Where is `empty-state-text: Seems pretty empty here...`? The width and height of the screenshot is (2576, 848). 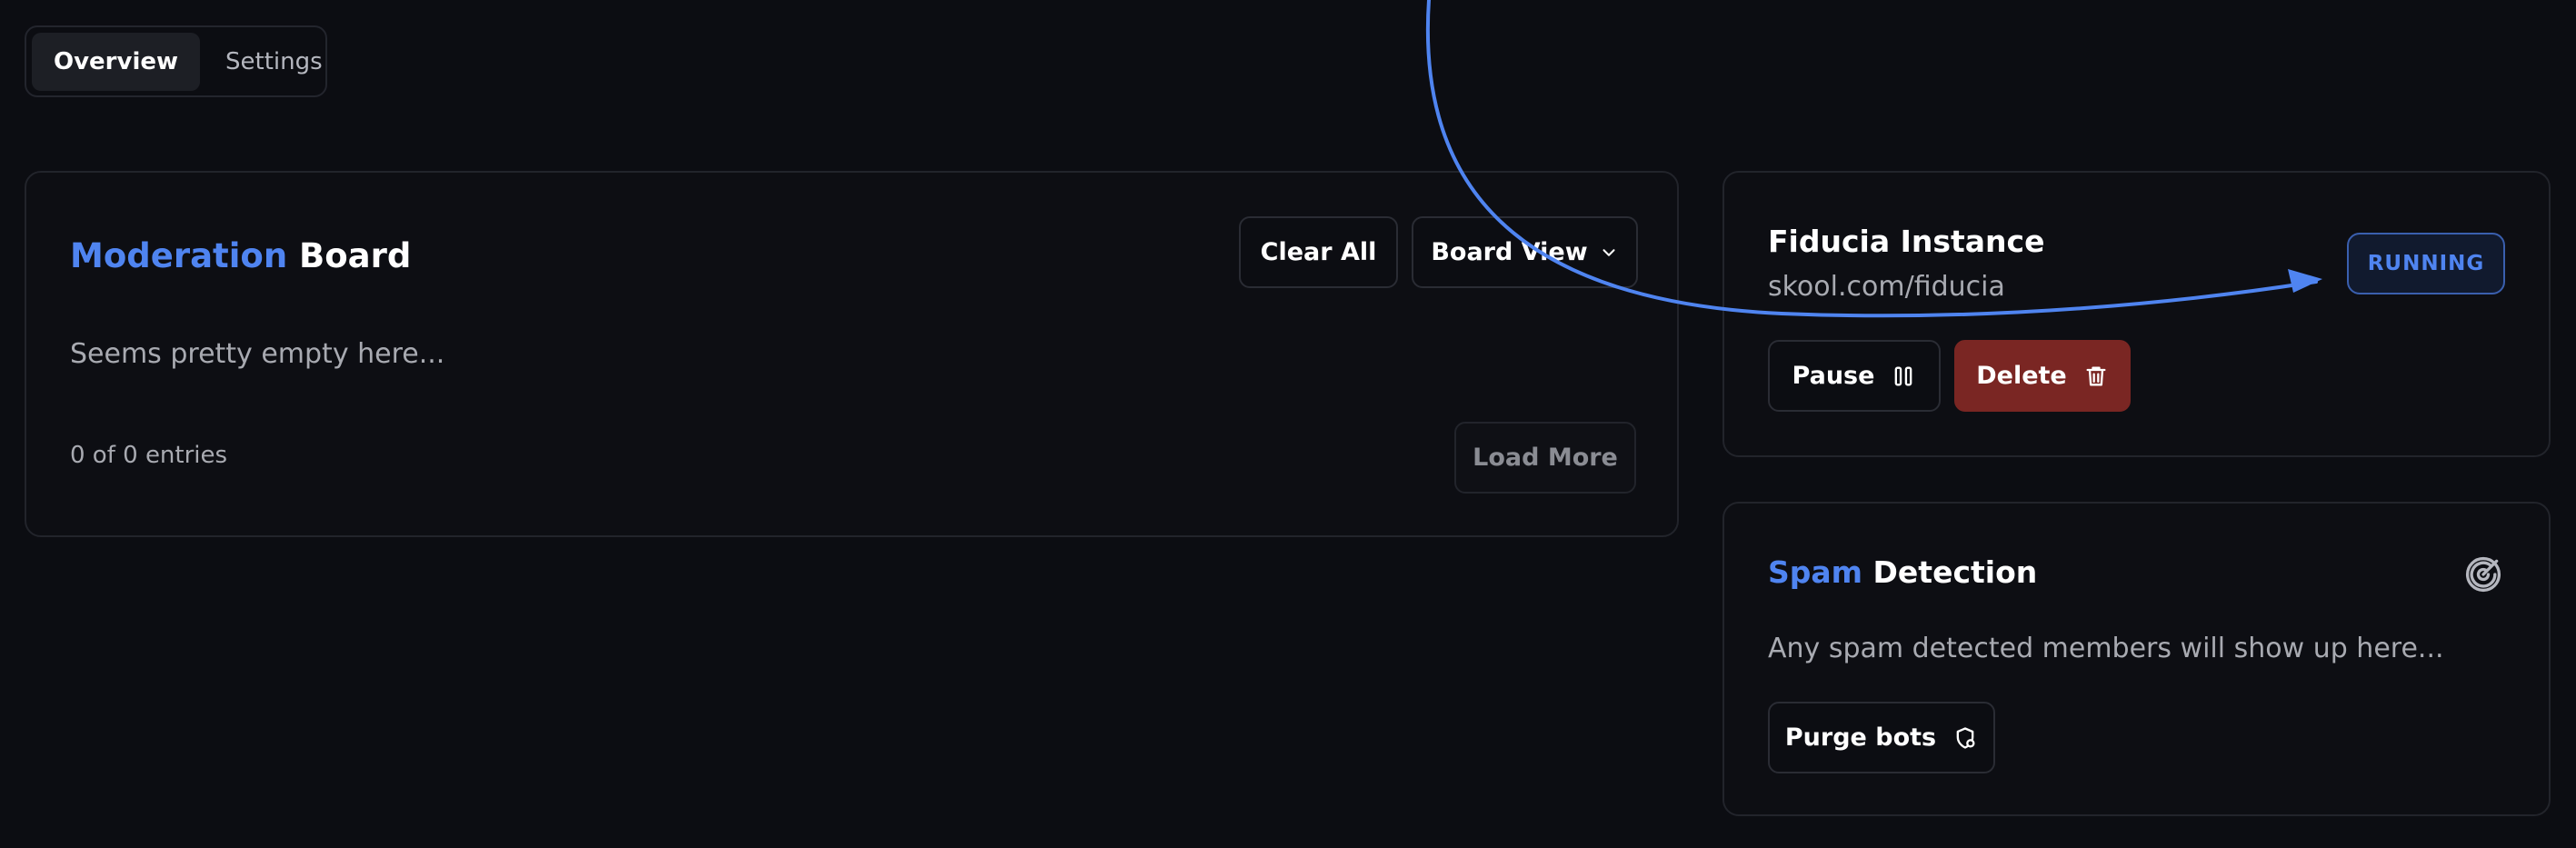 empty-state-text: Seems pretty empty here... is located at coordinates (257, 354).